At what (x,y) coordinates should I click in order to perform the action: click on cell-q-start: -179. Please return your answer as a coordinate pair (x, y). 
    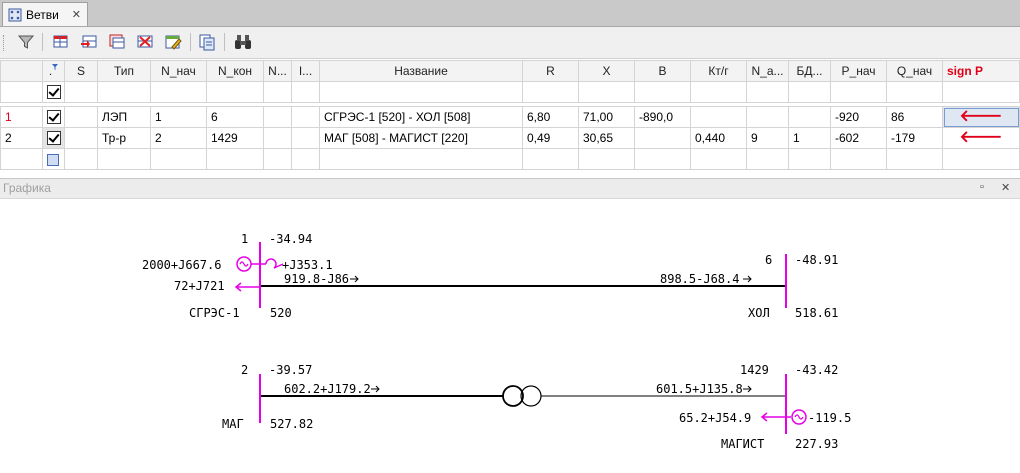
    Looking at the image, I should click on (914, 138).